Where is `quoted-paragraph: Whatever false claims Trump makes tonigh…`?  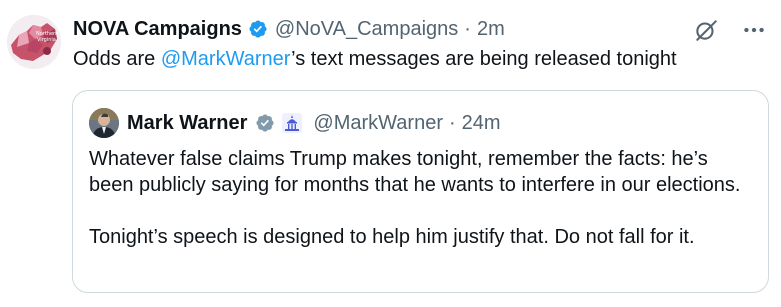
quoted-paragraph: Whatever false claims Trump makes tonigh… is located at coordinates (415, 172).